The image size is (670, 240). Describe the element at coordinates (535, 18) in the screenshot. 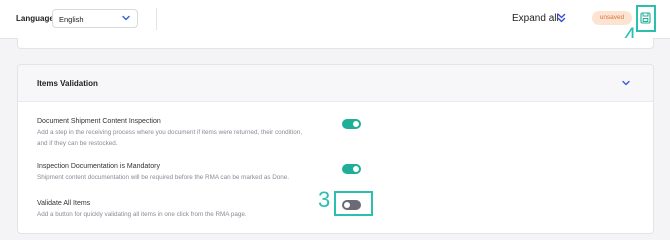

I see `expand-all-button: Expand all` at that location.